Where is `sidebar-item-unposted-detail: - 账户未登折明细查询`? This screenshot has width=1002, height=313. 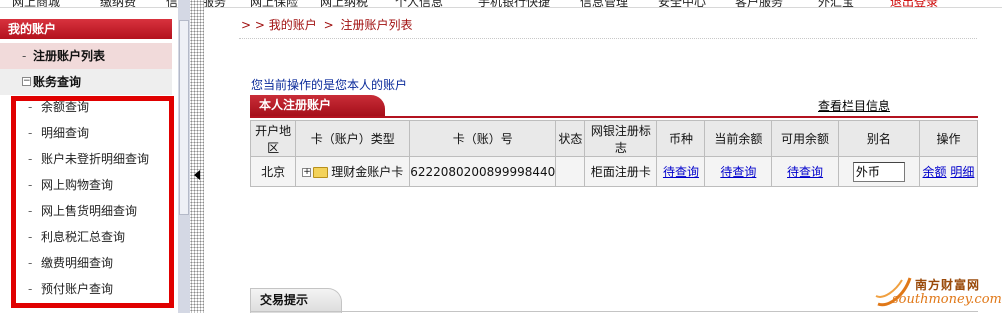 sidebar-item-unposted-detail: - 账户未登折明细查询 is located at coordinates (86, 159).